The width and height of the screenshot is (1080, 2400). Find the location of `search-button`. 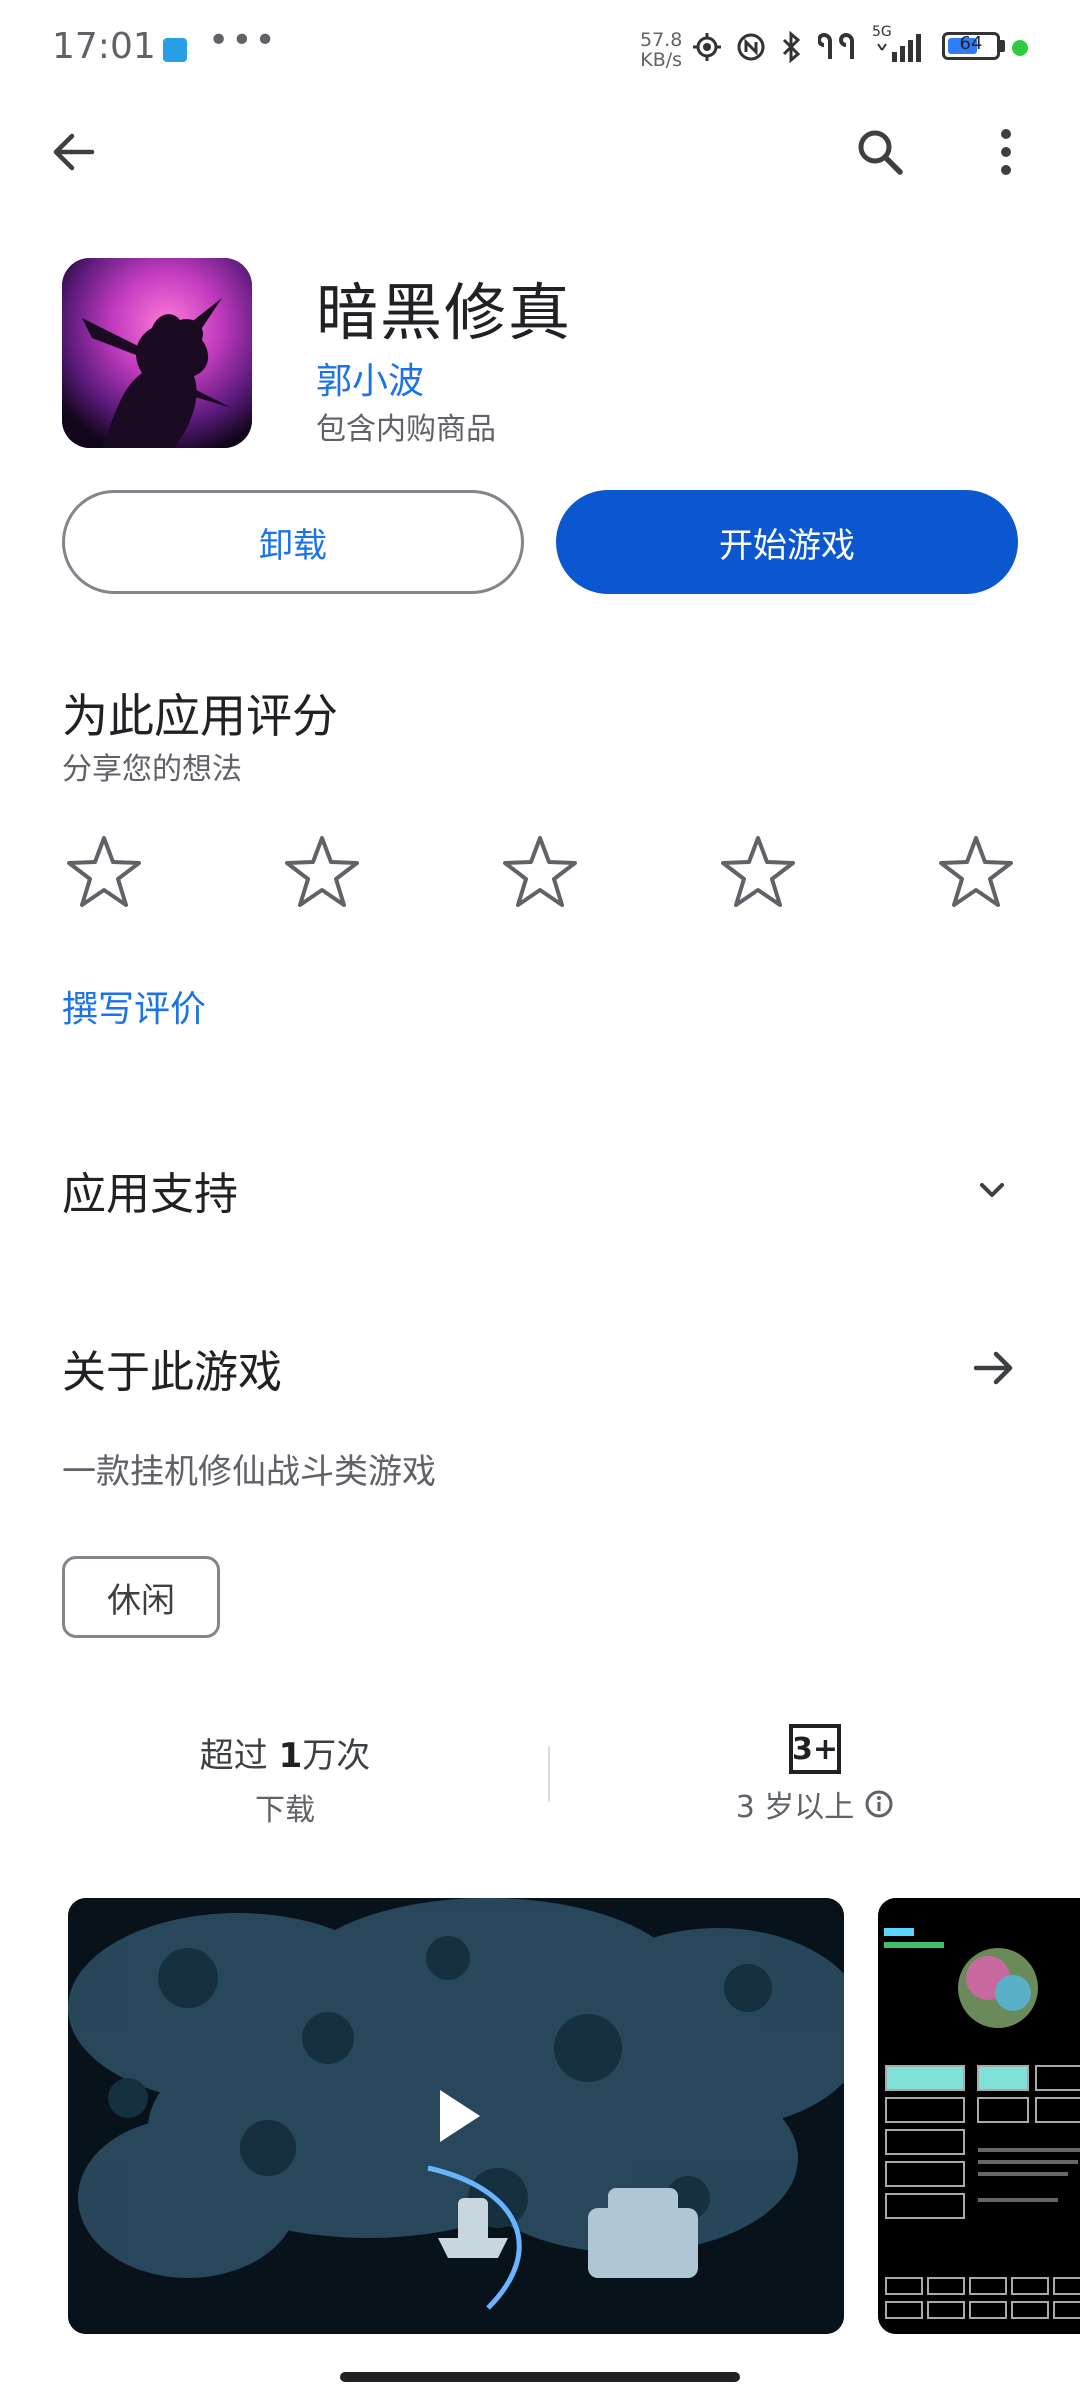

search-button is located at coordinates (880, 152).